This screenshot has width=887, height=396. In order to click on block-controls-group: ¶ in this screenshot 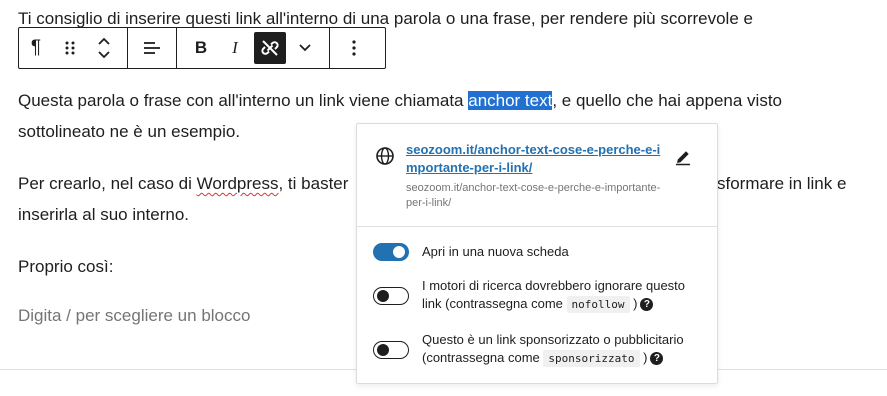, I will do `click(73, 48)`.